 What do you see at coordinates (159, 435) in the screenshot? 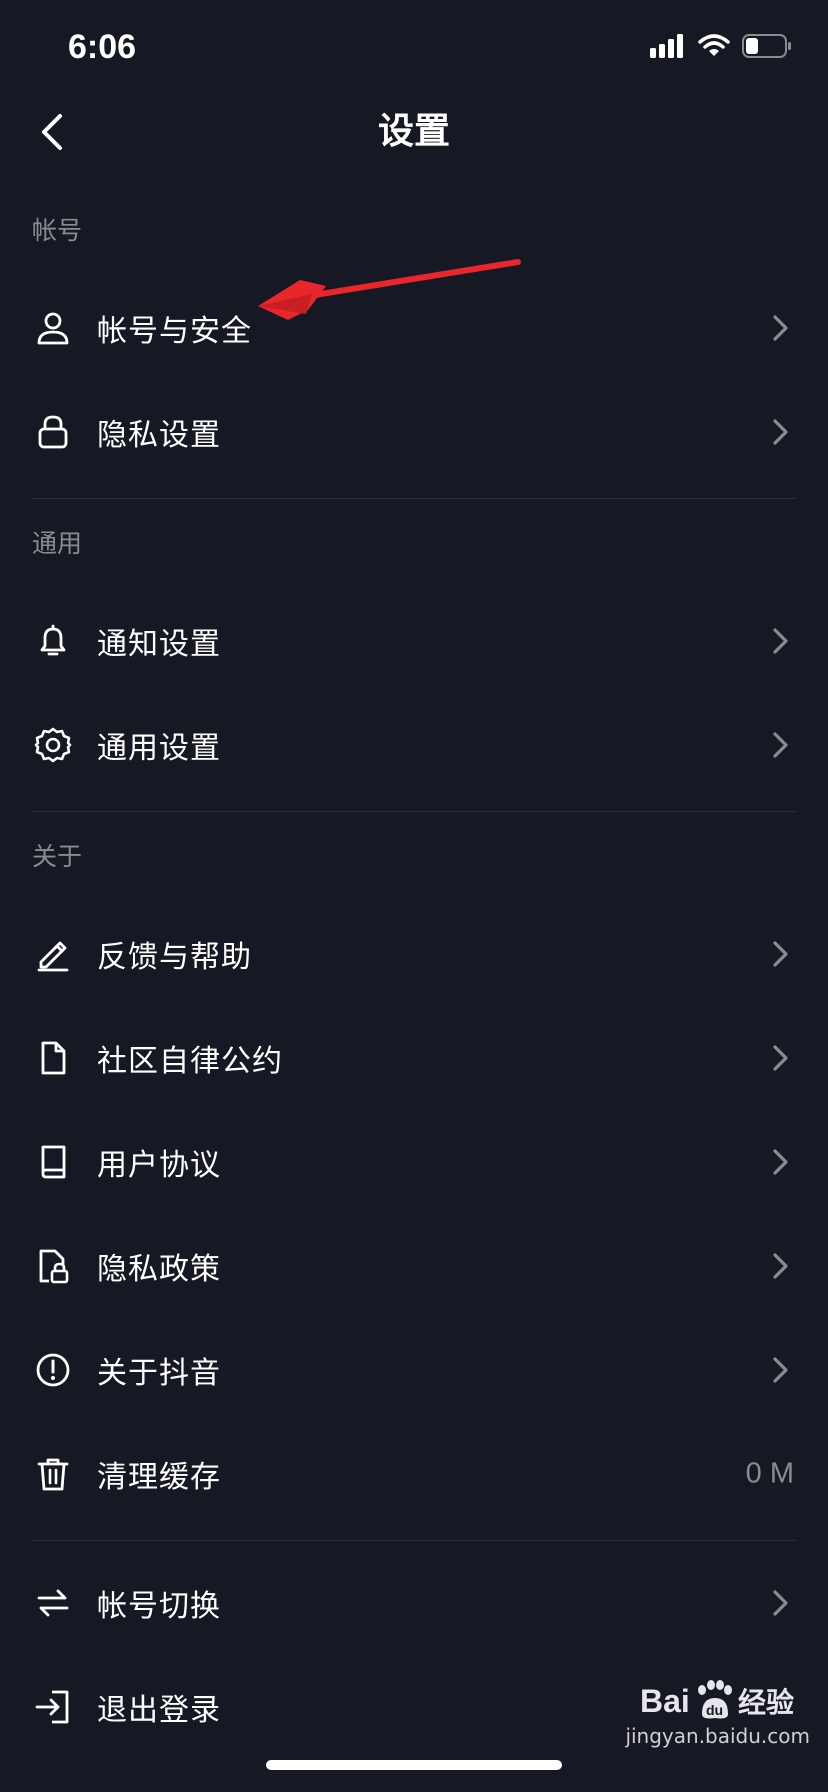
I see `settings-item-label: 隐私设置` at bounding box center [159, 435].